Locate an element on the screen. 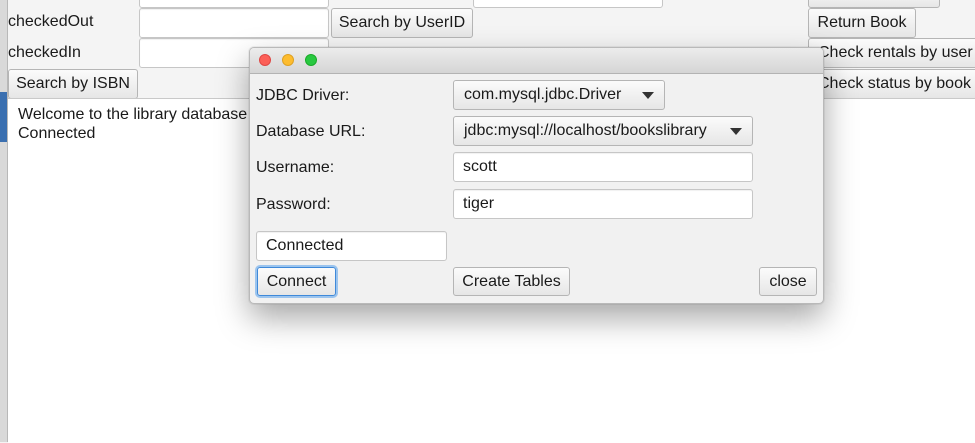 The height and width of the screenshot is (443, 975). checked-in-label: checkedIn is located at coordinates (44, 52).